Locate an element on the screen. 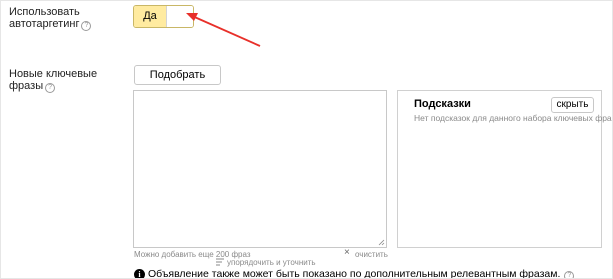 The height and width of the screenshot is (279, 613). resize-handle-icon is located at coordinates (381, 242).